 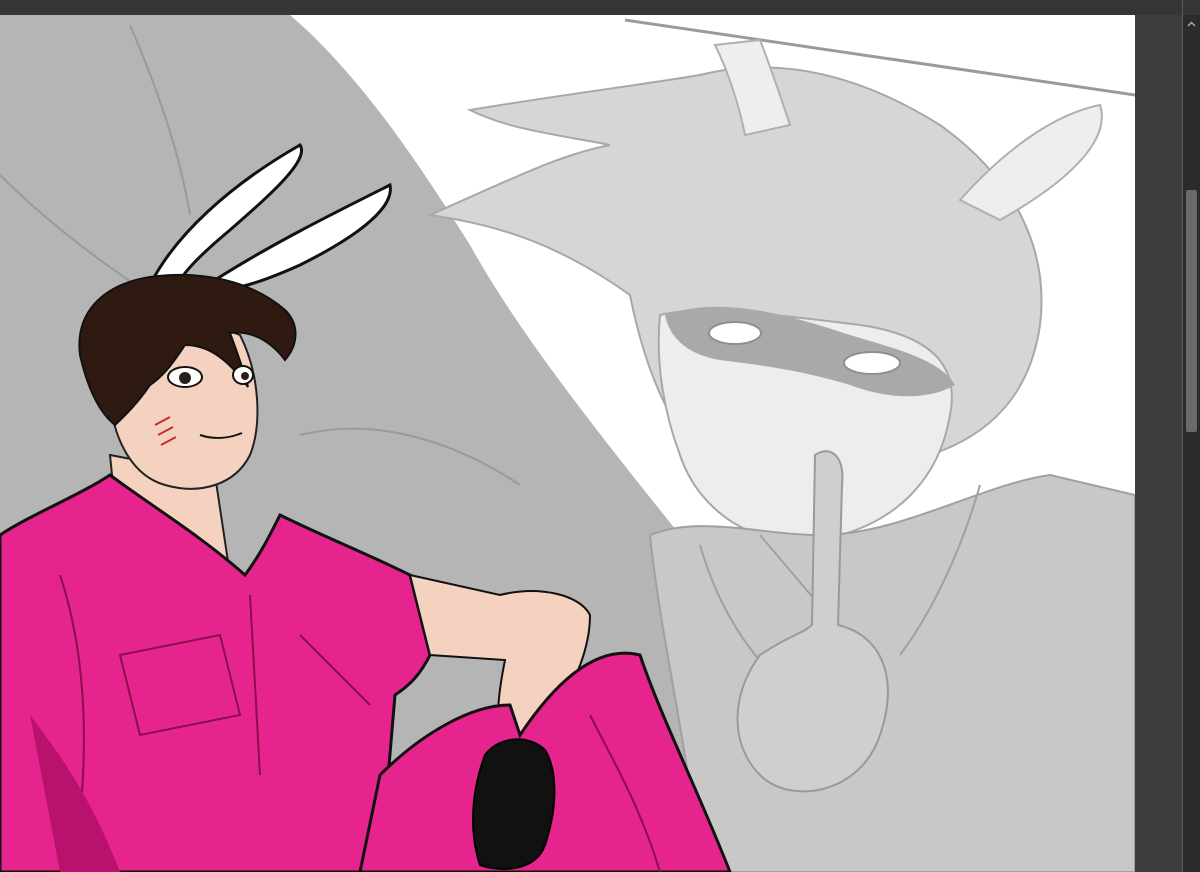 I want to click on top-bar, so click(x=600, y=7).